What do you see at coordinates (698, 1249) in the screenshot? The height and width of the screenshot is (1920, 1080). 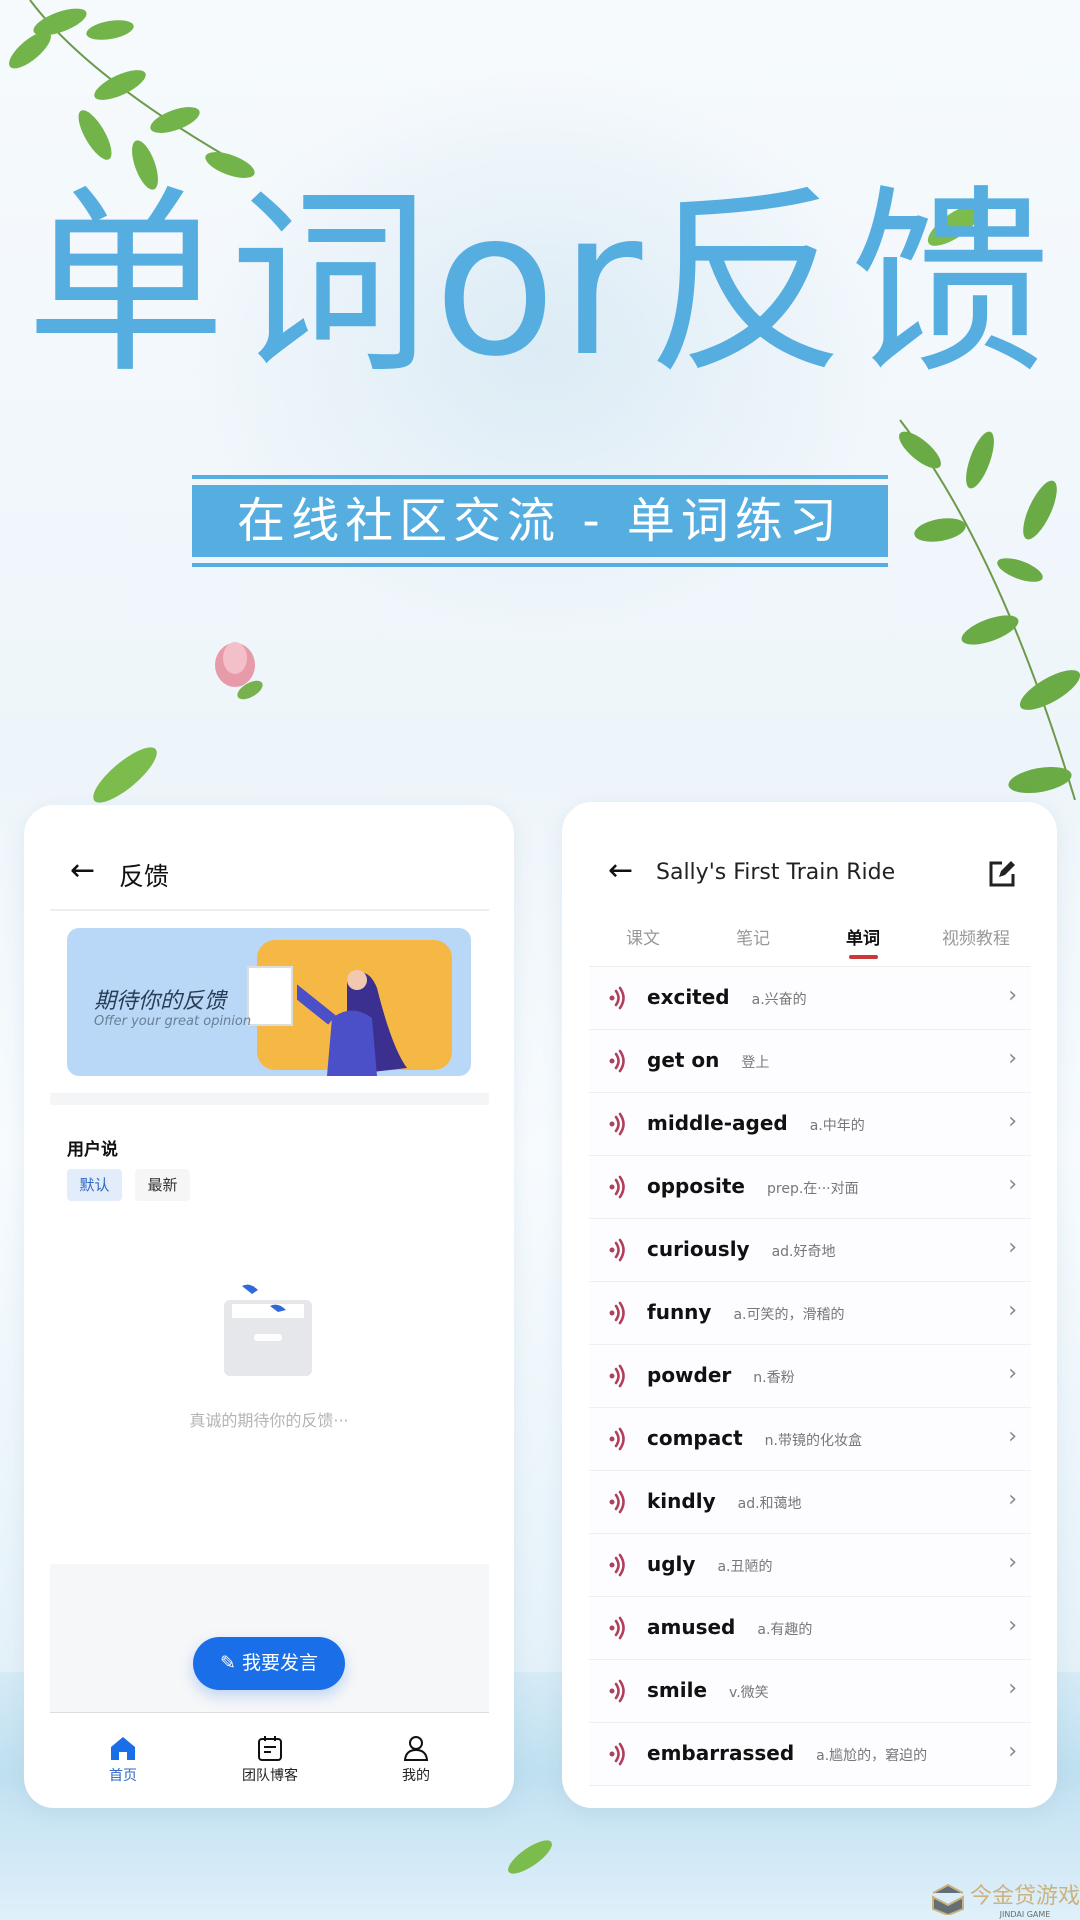 I see `word-text: curiously` at bounding box center [698, 1249].